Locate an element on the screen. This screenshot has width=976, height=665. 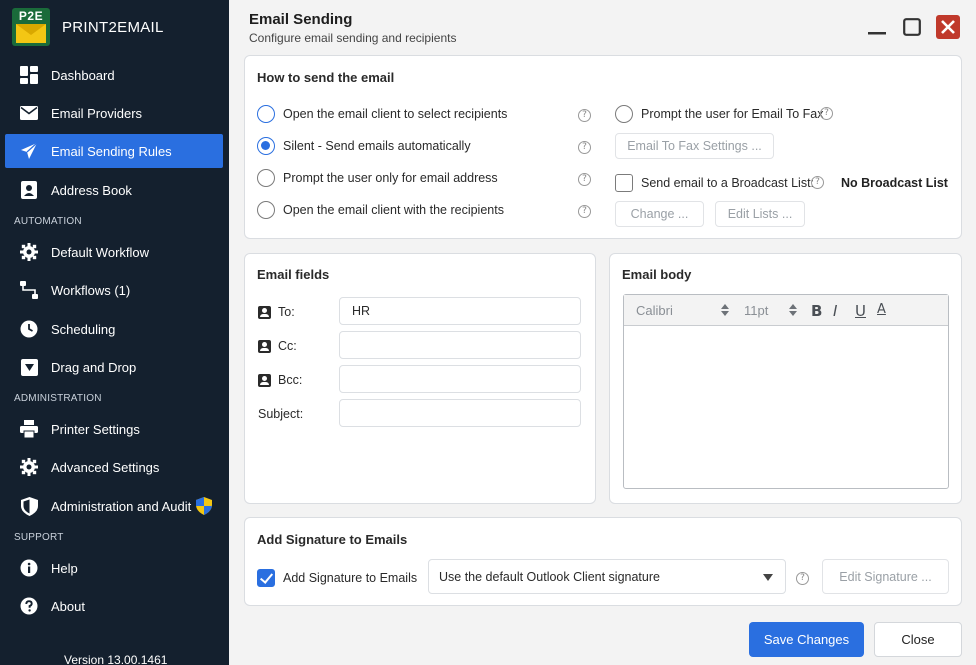
sidebar-item-label: Scheduling is located at coordinates (83, 329).